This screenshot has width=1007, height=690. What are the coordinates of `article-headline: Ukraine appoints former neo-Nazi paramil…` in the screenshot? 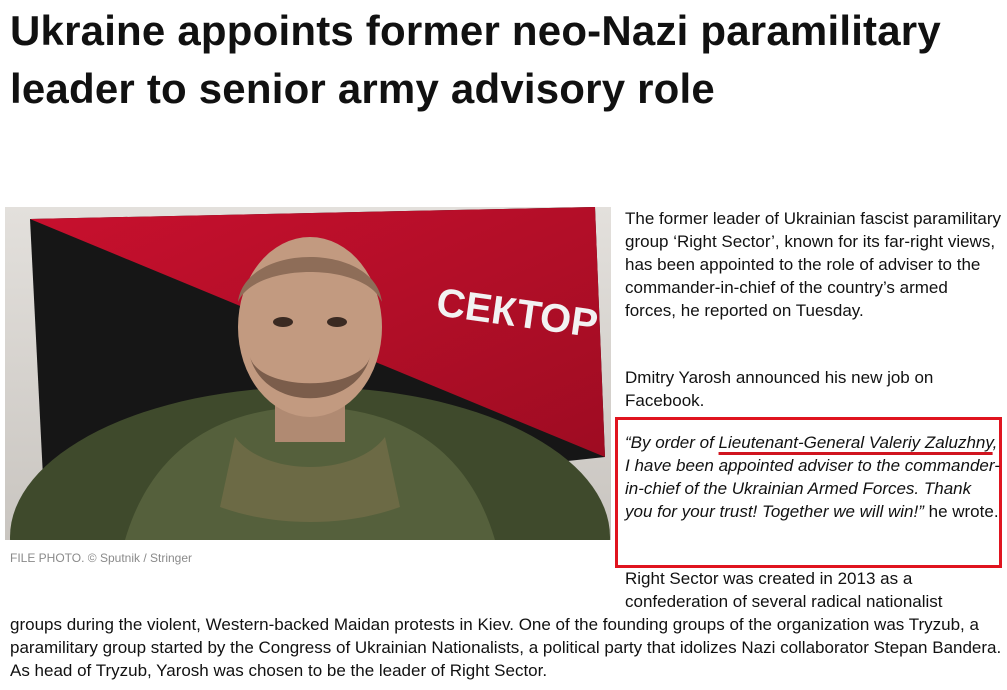 It's located at (475, 59).